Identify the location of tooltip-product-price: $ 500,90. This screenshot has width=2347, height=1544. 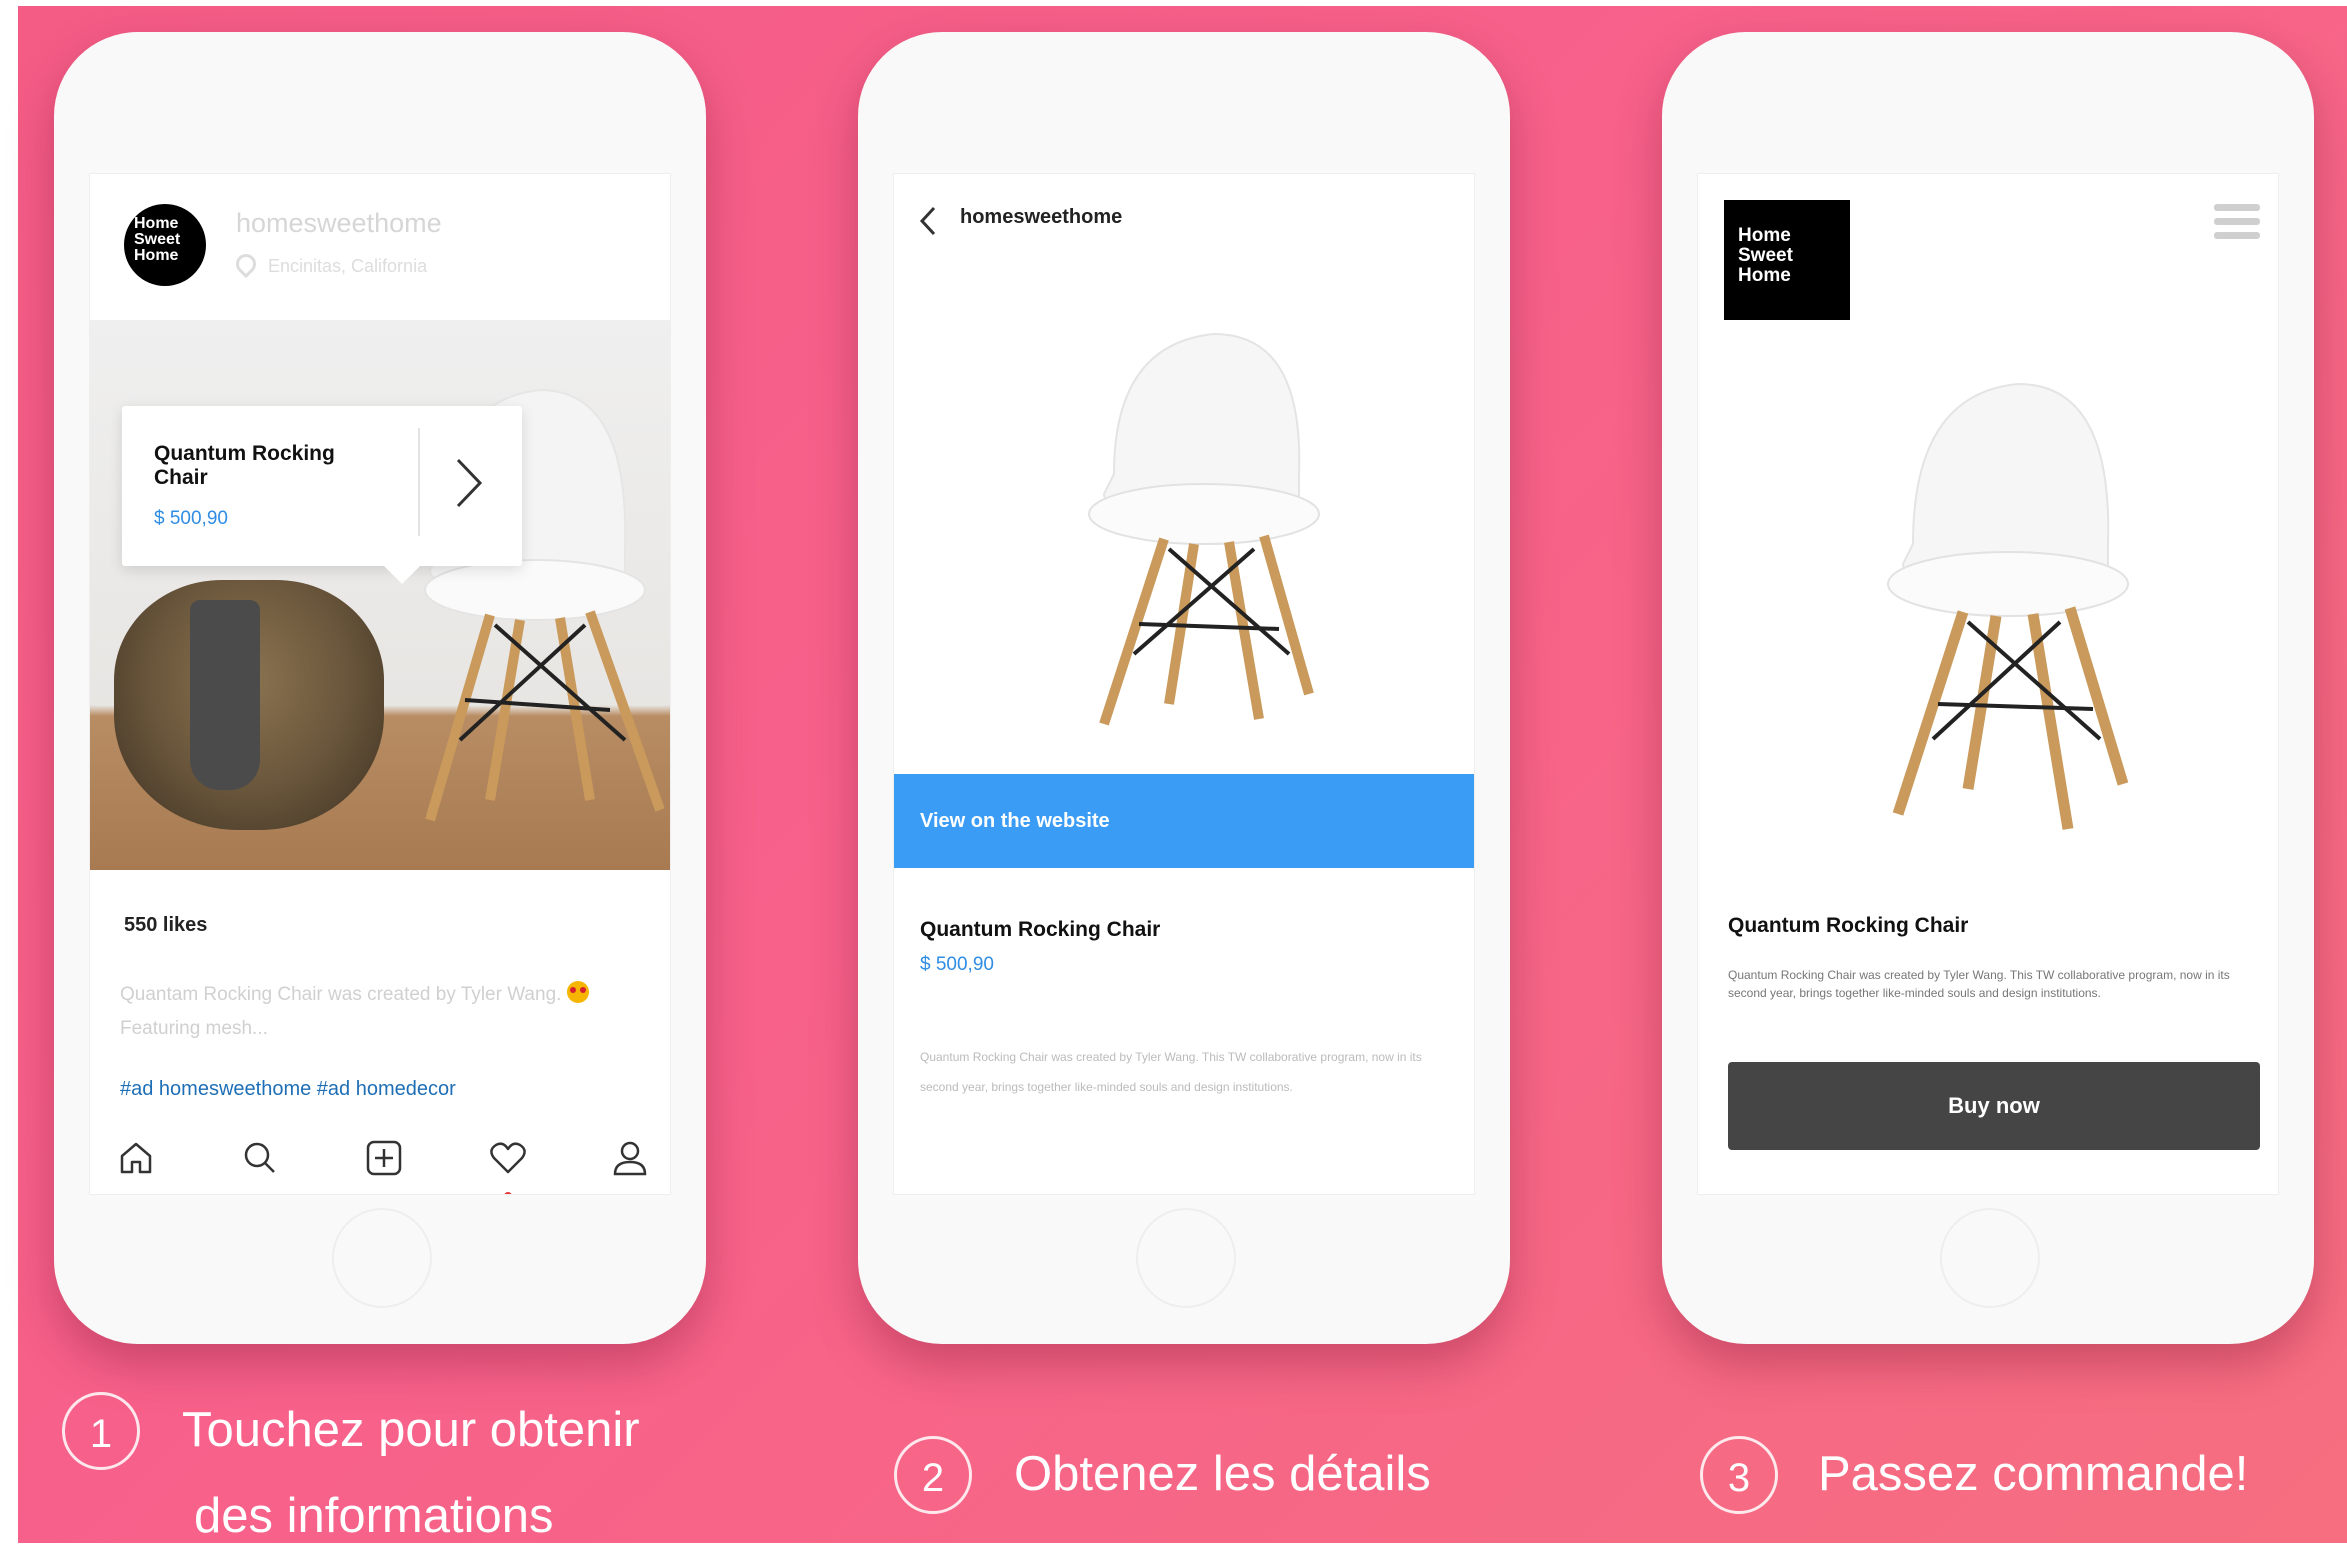
(191, 518).